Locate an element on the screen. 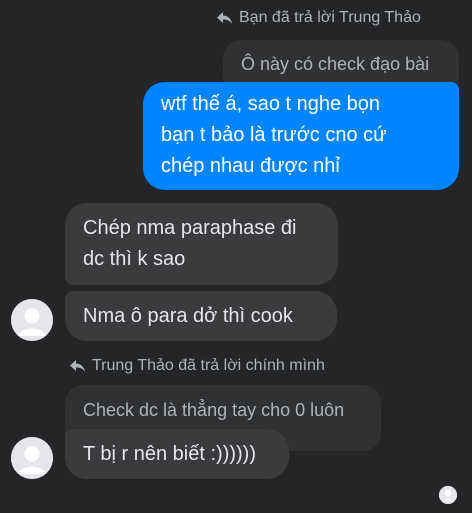 The width and height of the screenshot is (472, 513). sent-message-line: wtf thế á, sao t nghe bọn is located at coordinates (271, 104).